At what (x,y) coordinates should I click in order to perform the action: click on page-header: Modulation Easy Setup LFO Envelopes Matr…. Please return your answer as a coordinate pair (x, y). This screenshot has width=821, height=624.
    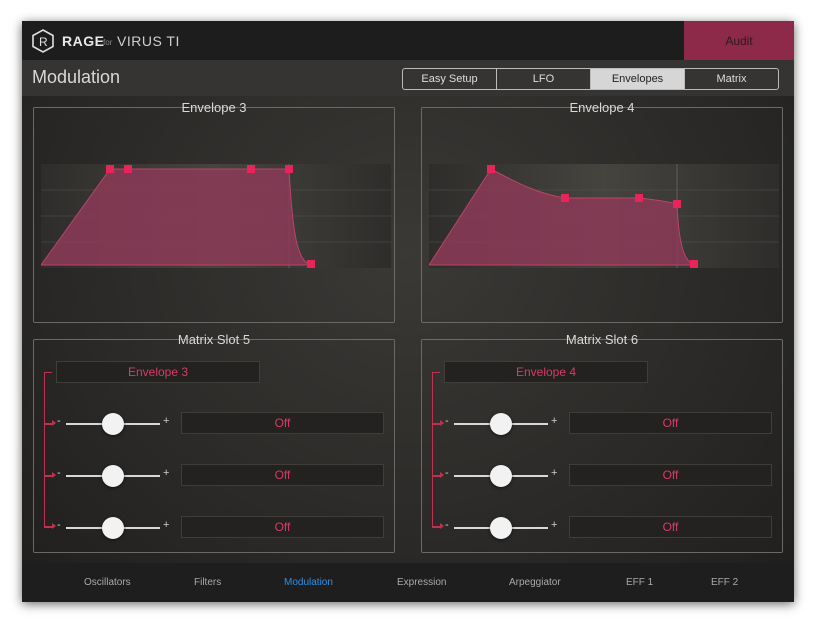
    Looking at the image, I should click on (408, 78).